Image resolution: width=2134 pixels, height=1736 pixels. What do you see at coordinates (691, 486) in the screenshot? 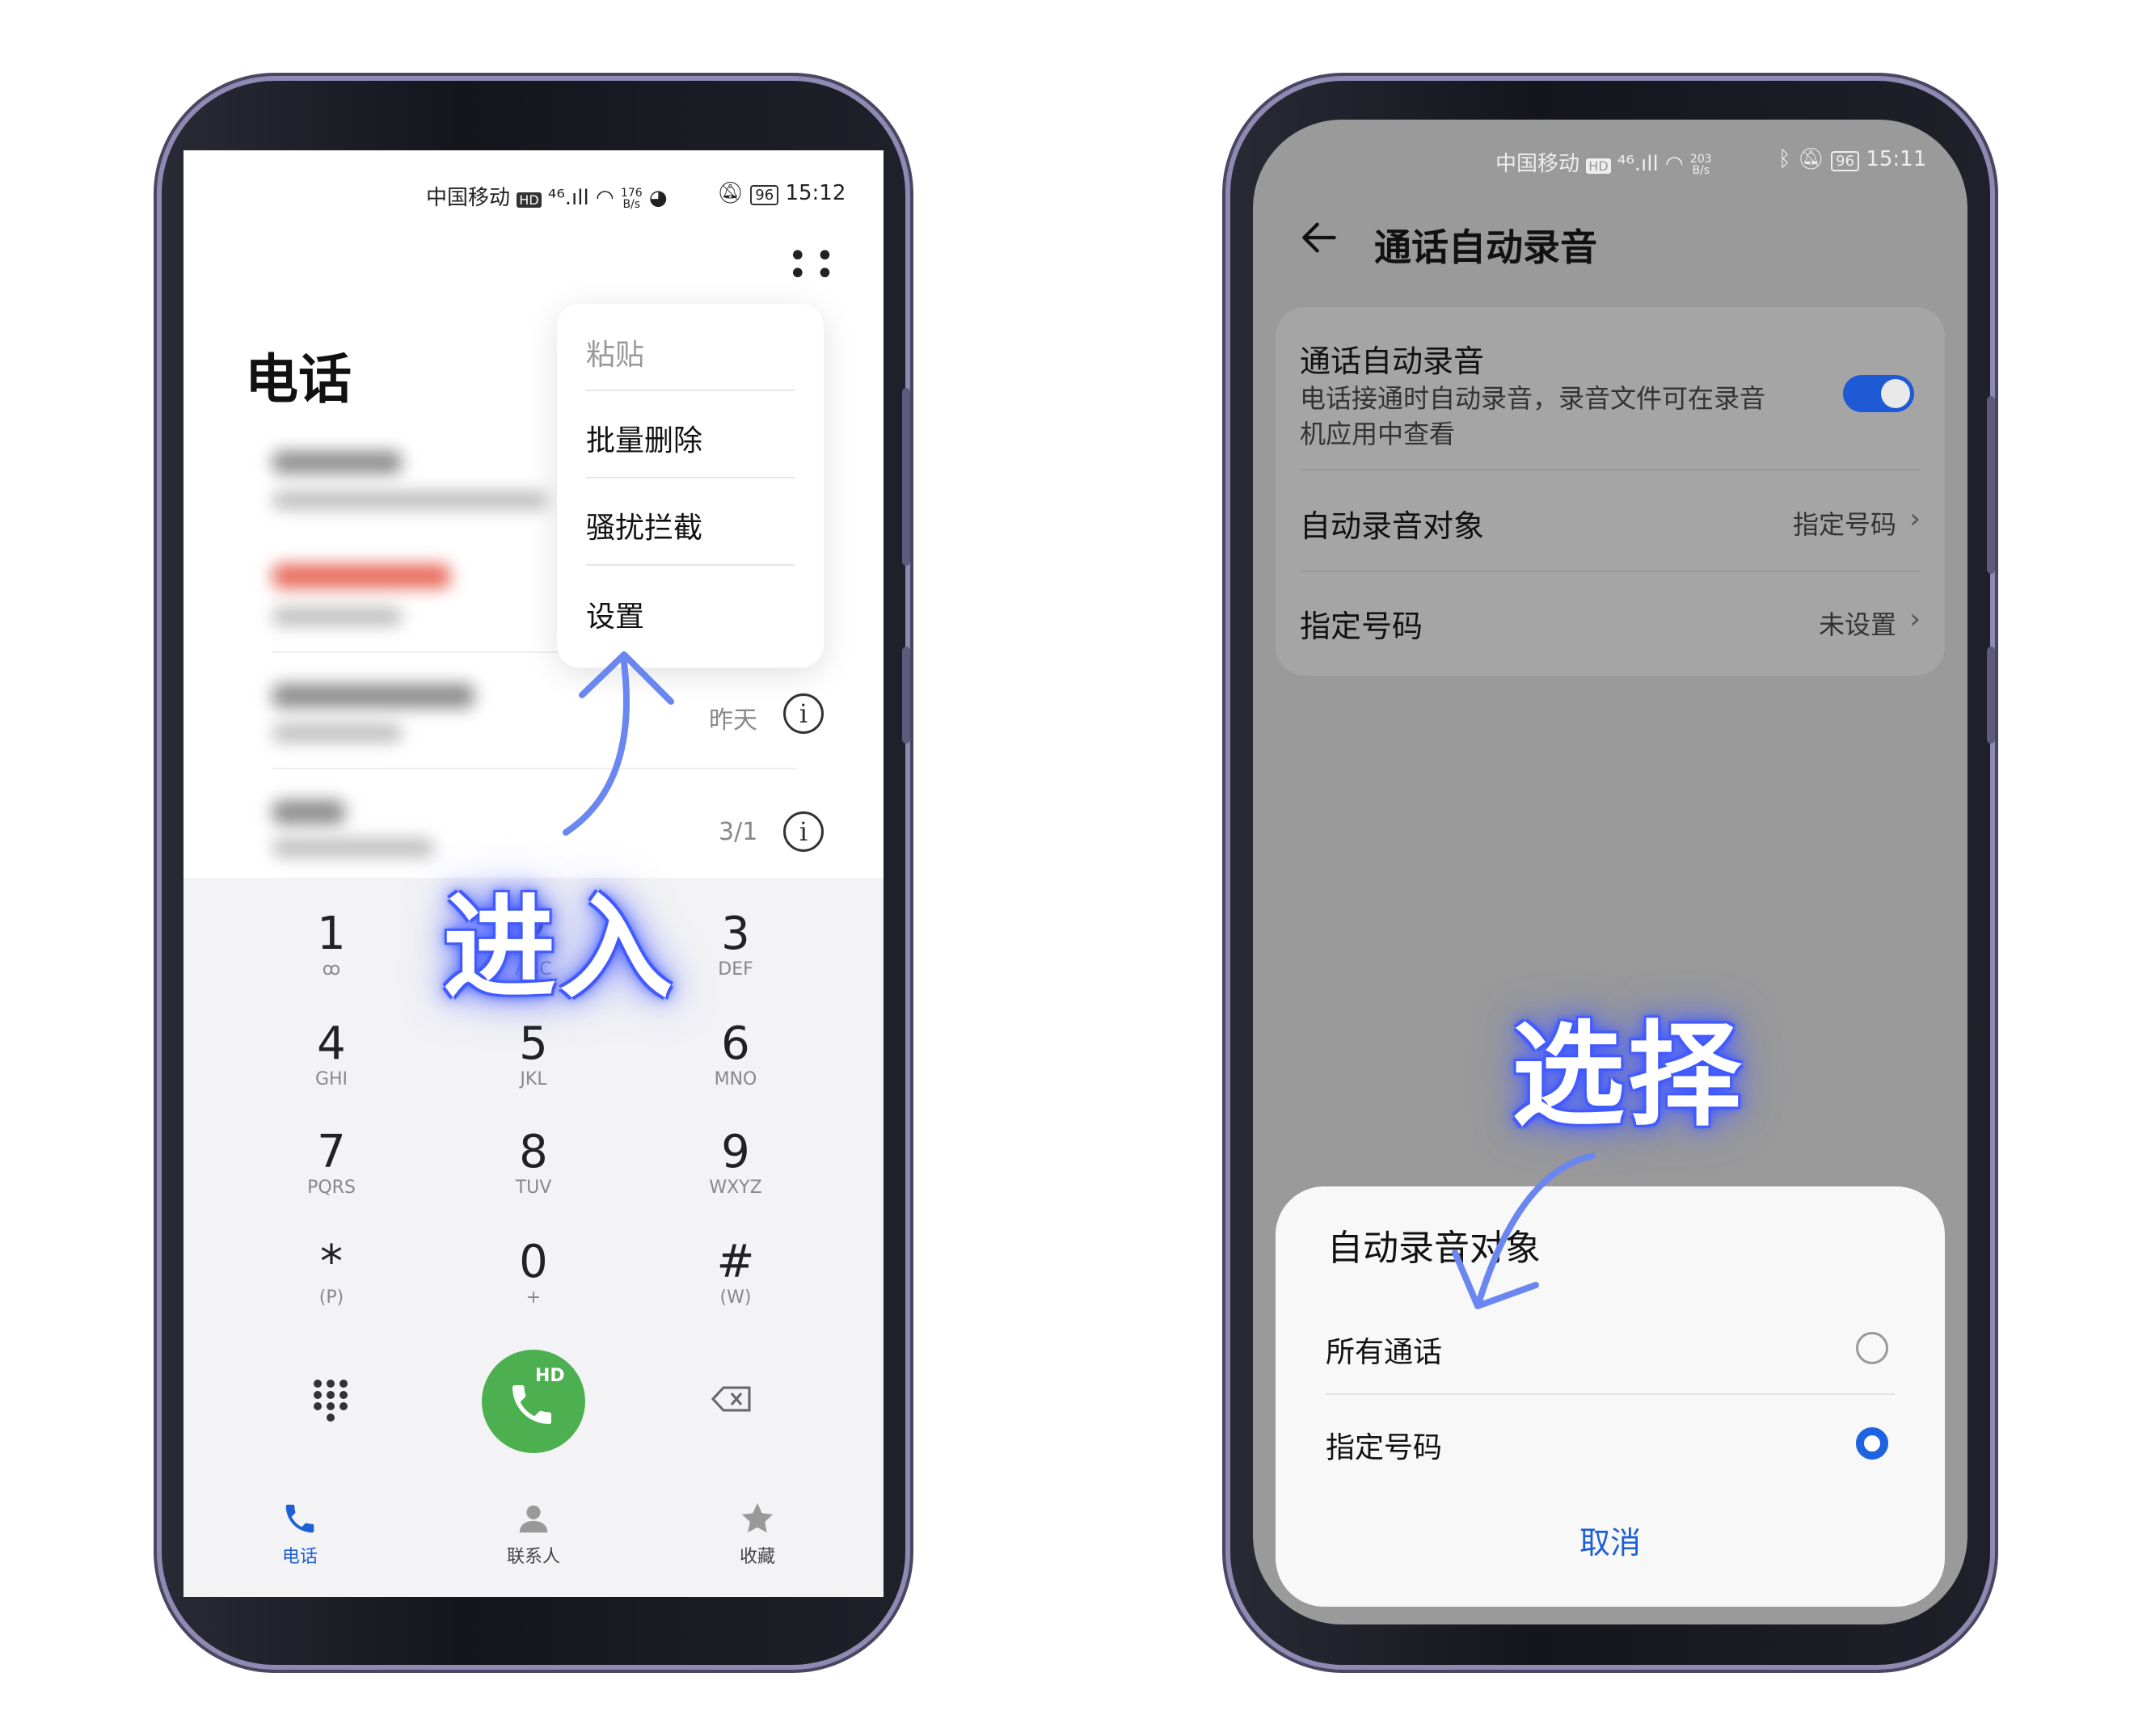
I see `overflow-menu: 粘贴 批量删除 骚扰拦截 设置` at bounding box center [691, 486].